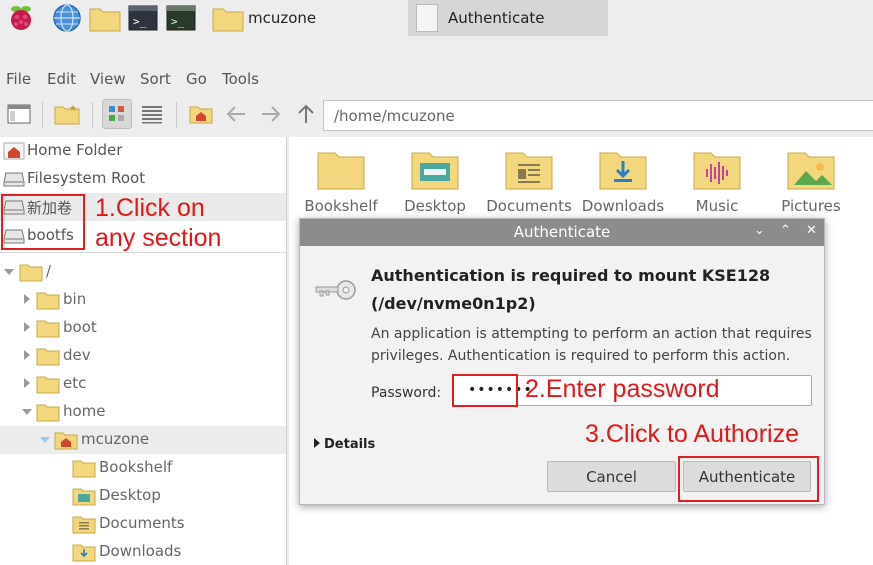 The image size is (873, 565). What do you see at coordinates (811, 230) in the screenshot?
I see `close-icon: ✕` at bounding box center [811, 230].